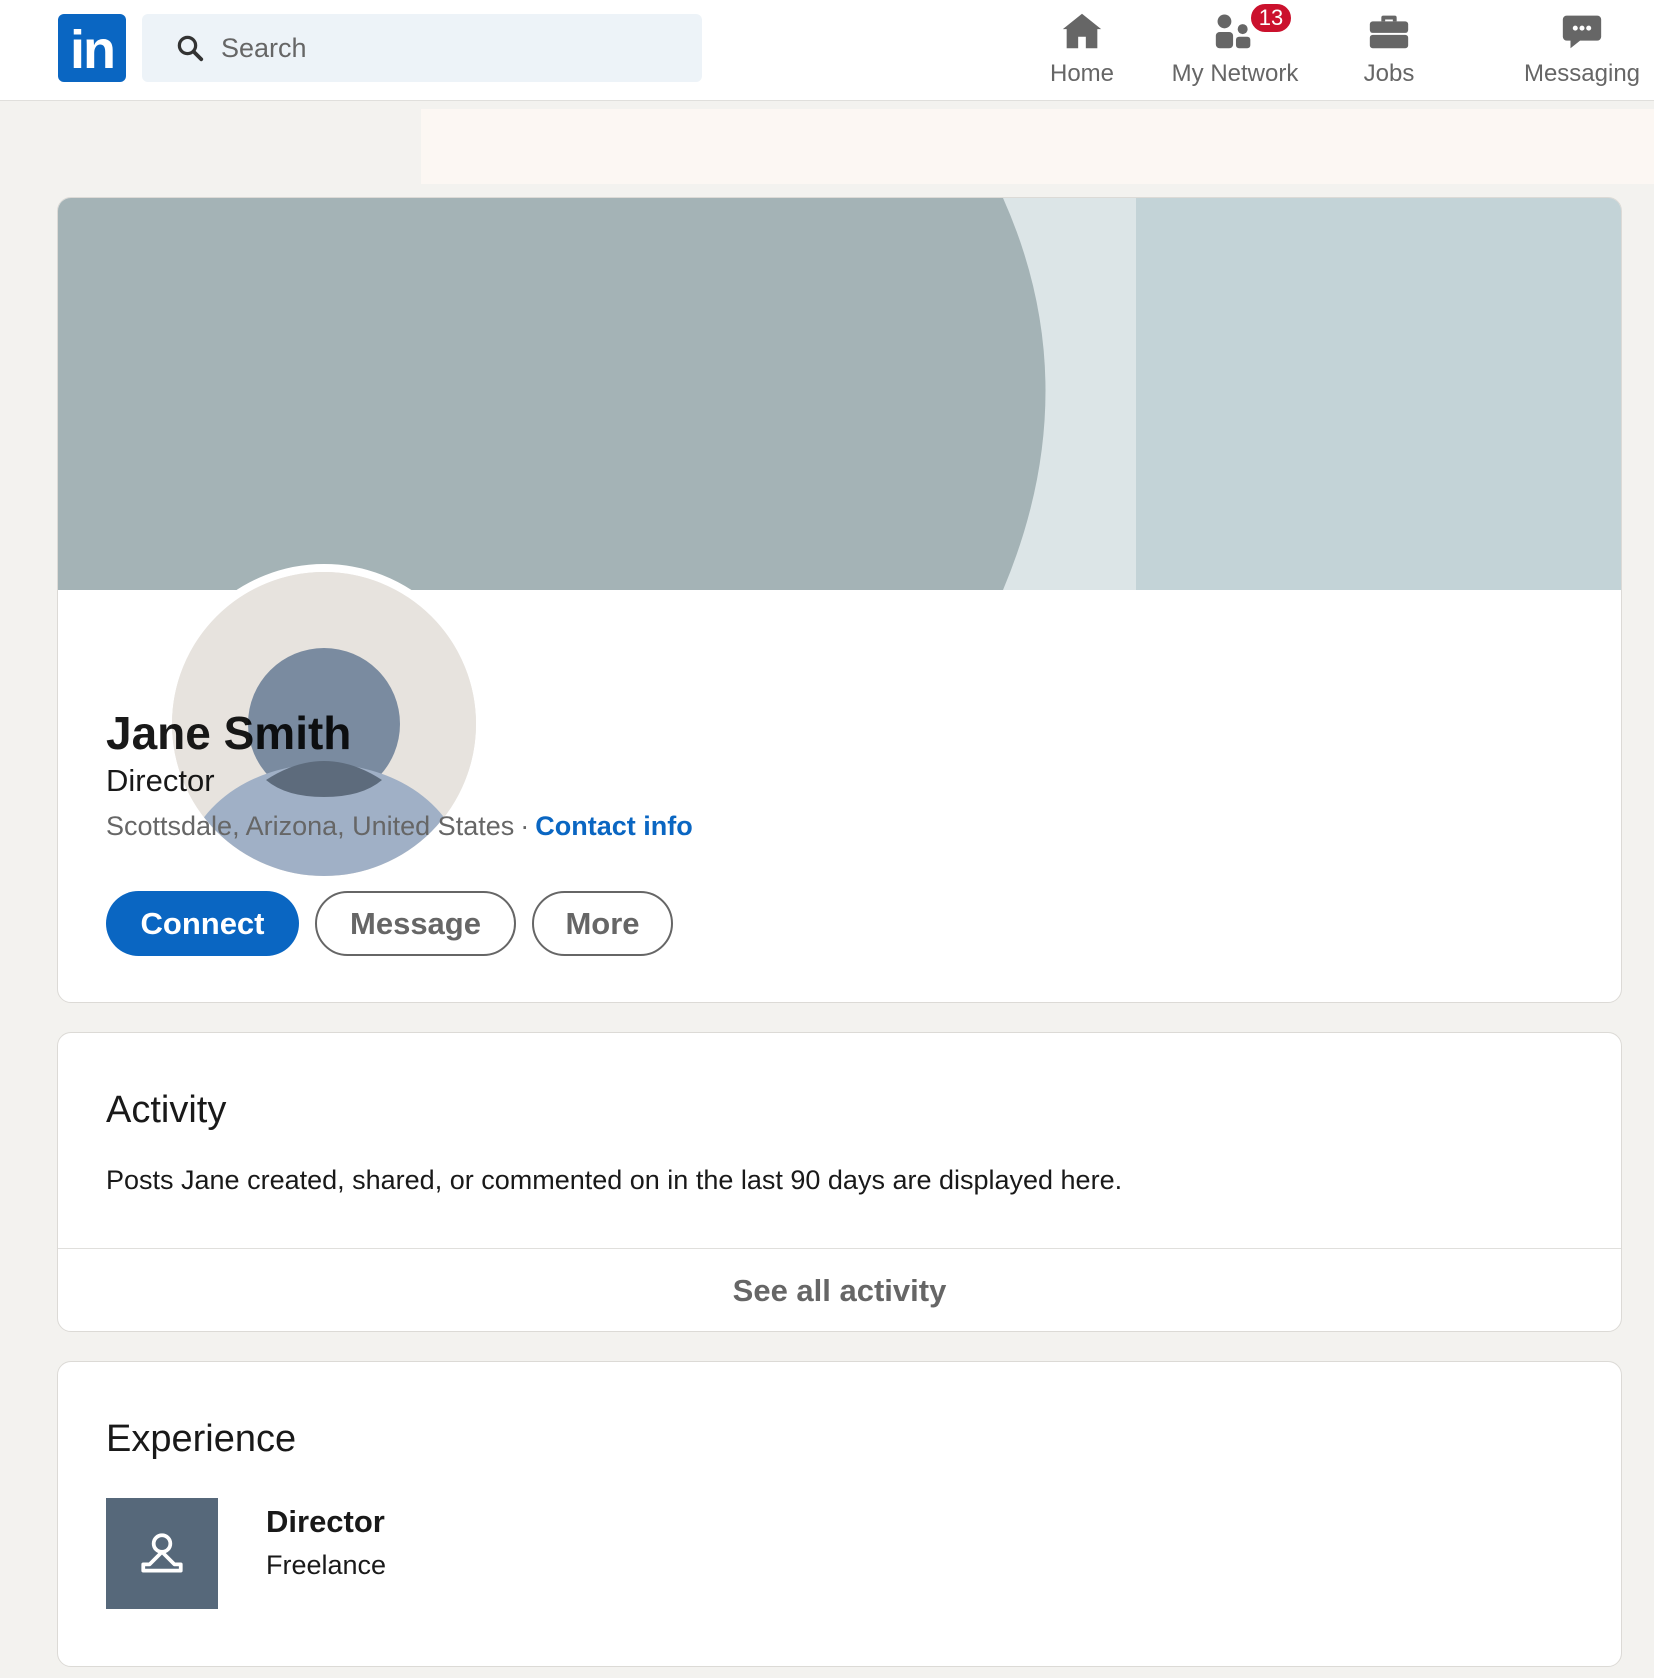 This screenshot has height=1678, width=1654. What do you see at coordinates (1037, 146) in the screenshot?
I see `promo-banner-strip` at bounding box center [1037, 146].